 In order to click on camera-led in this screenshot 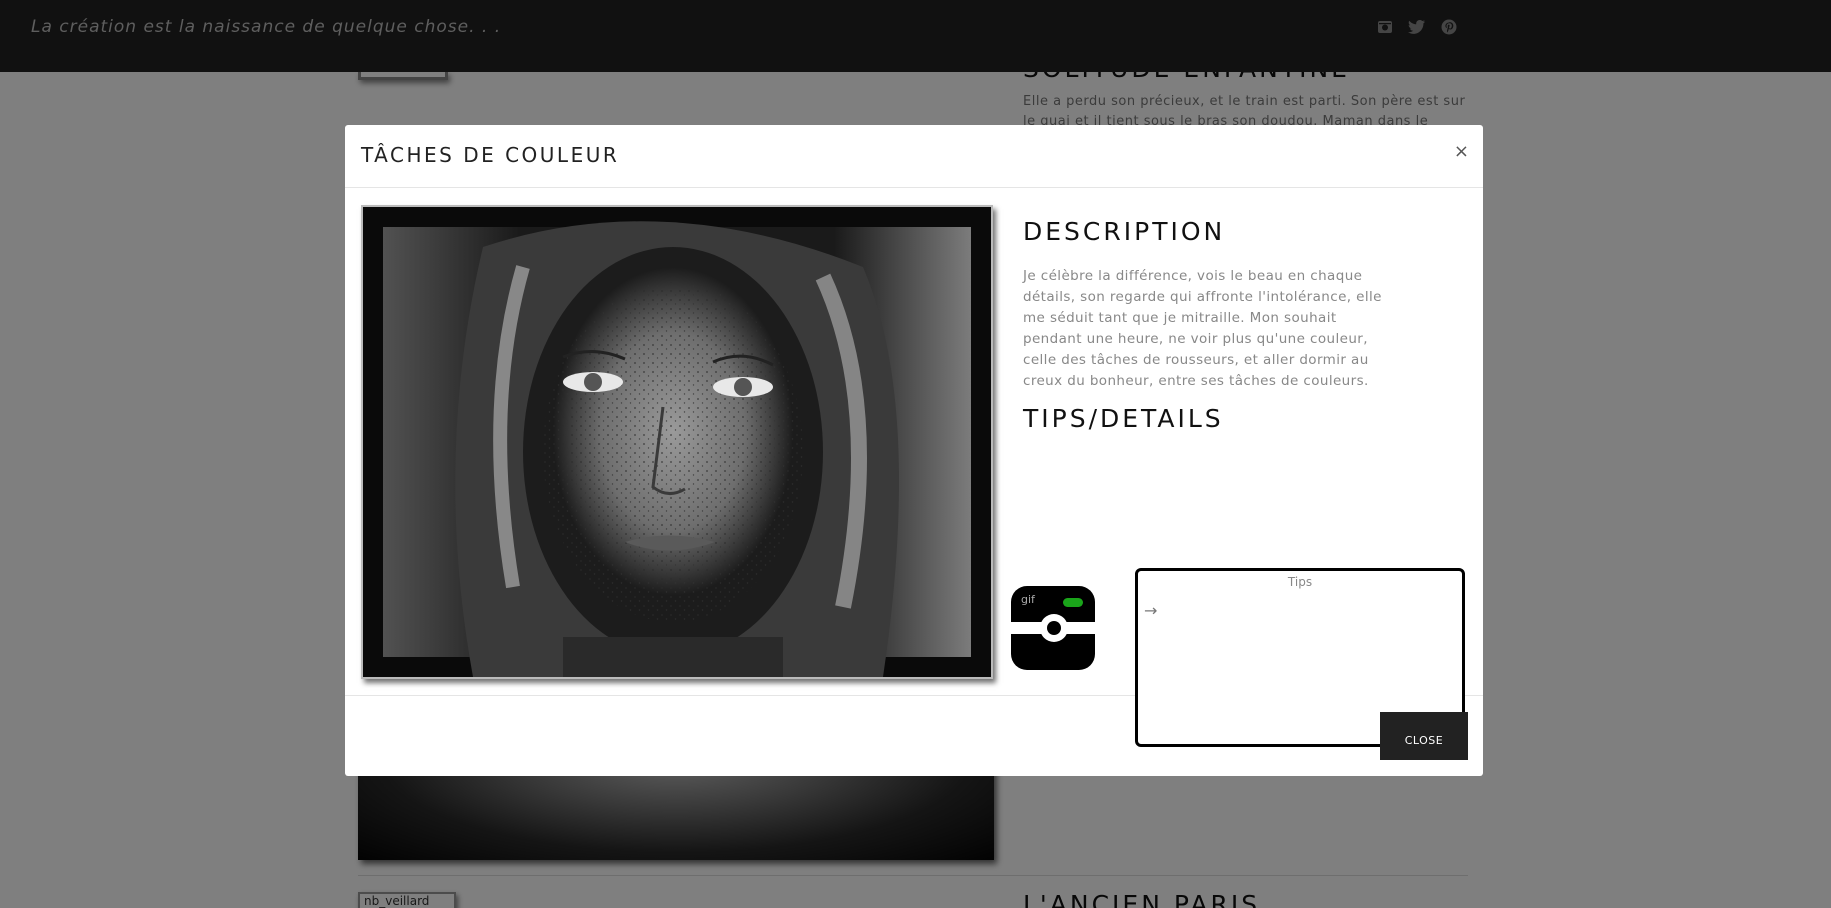, I will do `click(1073, 602)`.